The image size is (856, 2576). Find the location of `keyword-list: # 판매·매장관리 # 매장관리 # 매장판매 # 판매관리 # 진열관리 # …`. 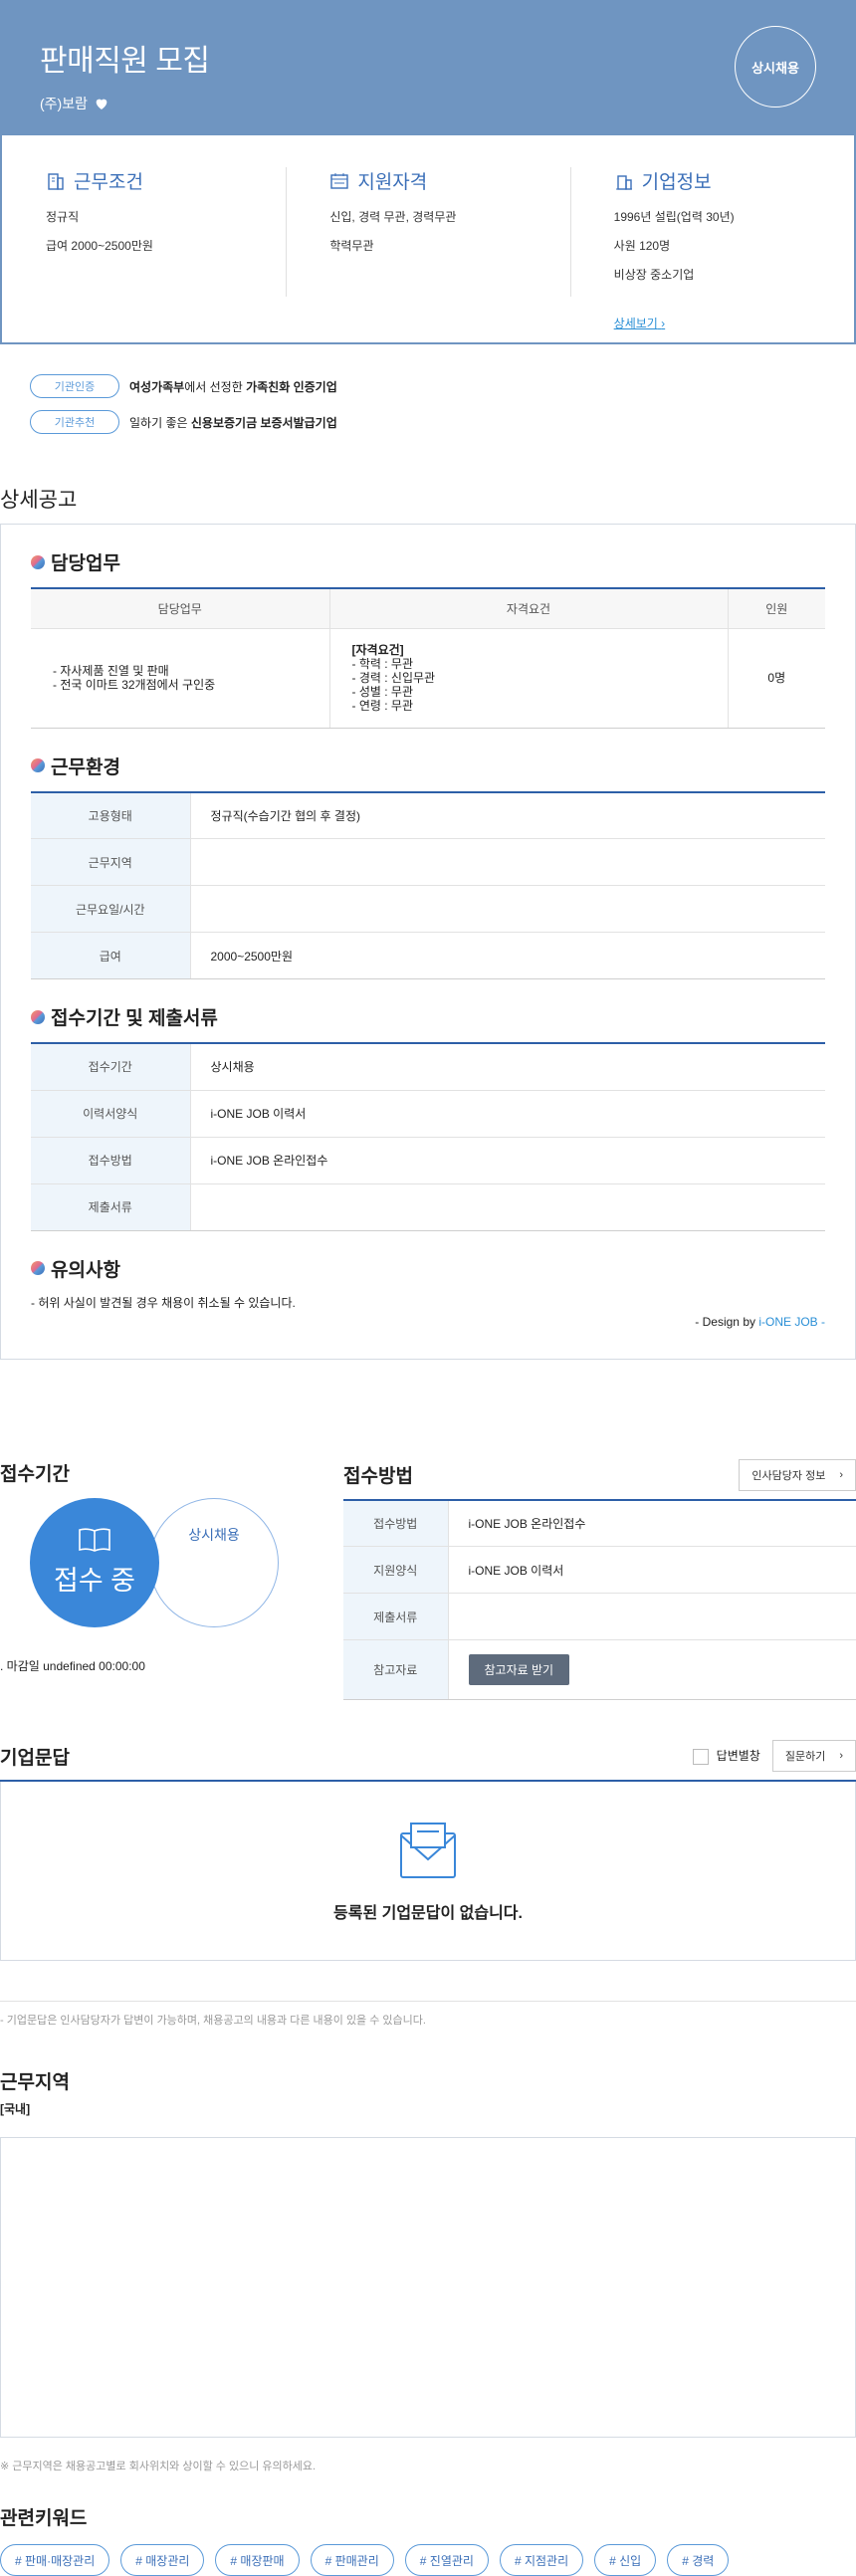

keyword-list: # 판매·매장관리 # 매장관리 # 매장판매 # 판매관리 # 진열관리 # … is located at coordinates (428, 2560).